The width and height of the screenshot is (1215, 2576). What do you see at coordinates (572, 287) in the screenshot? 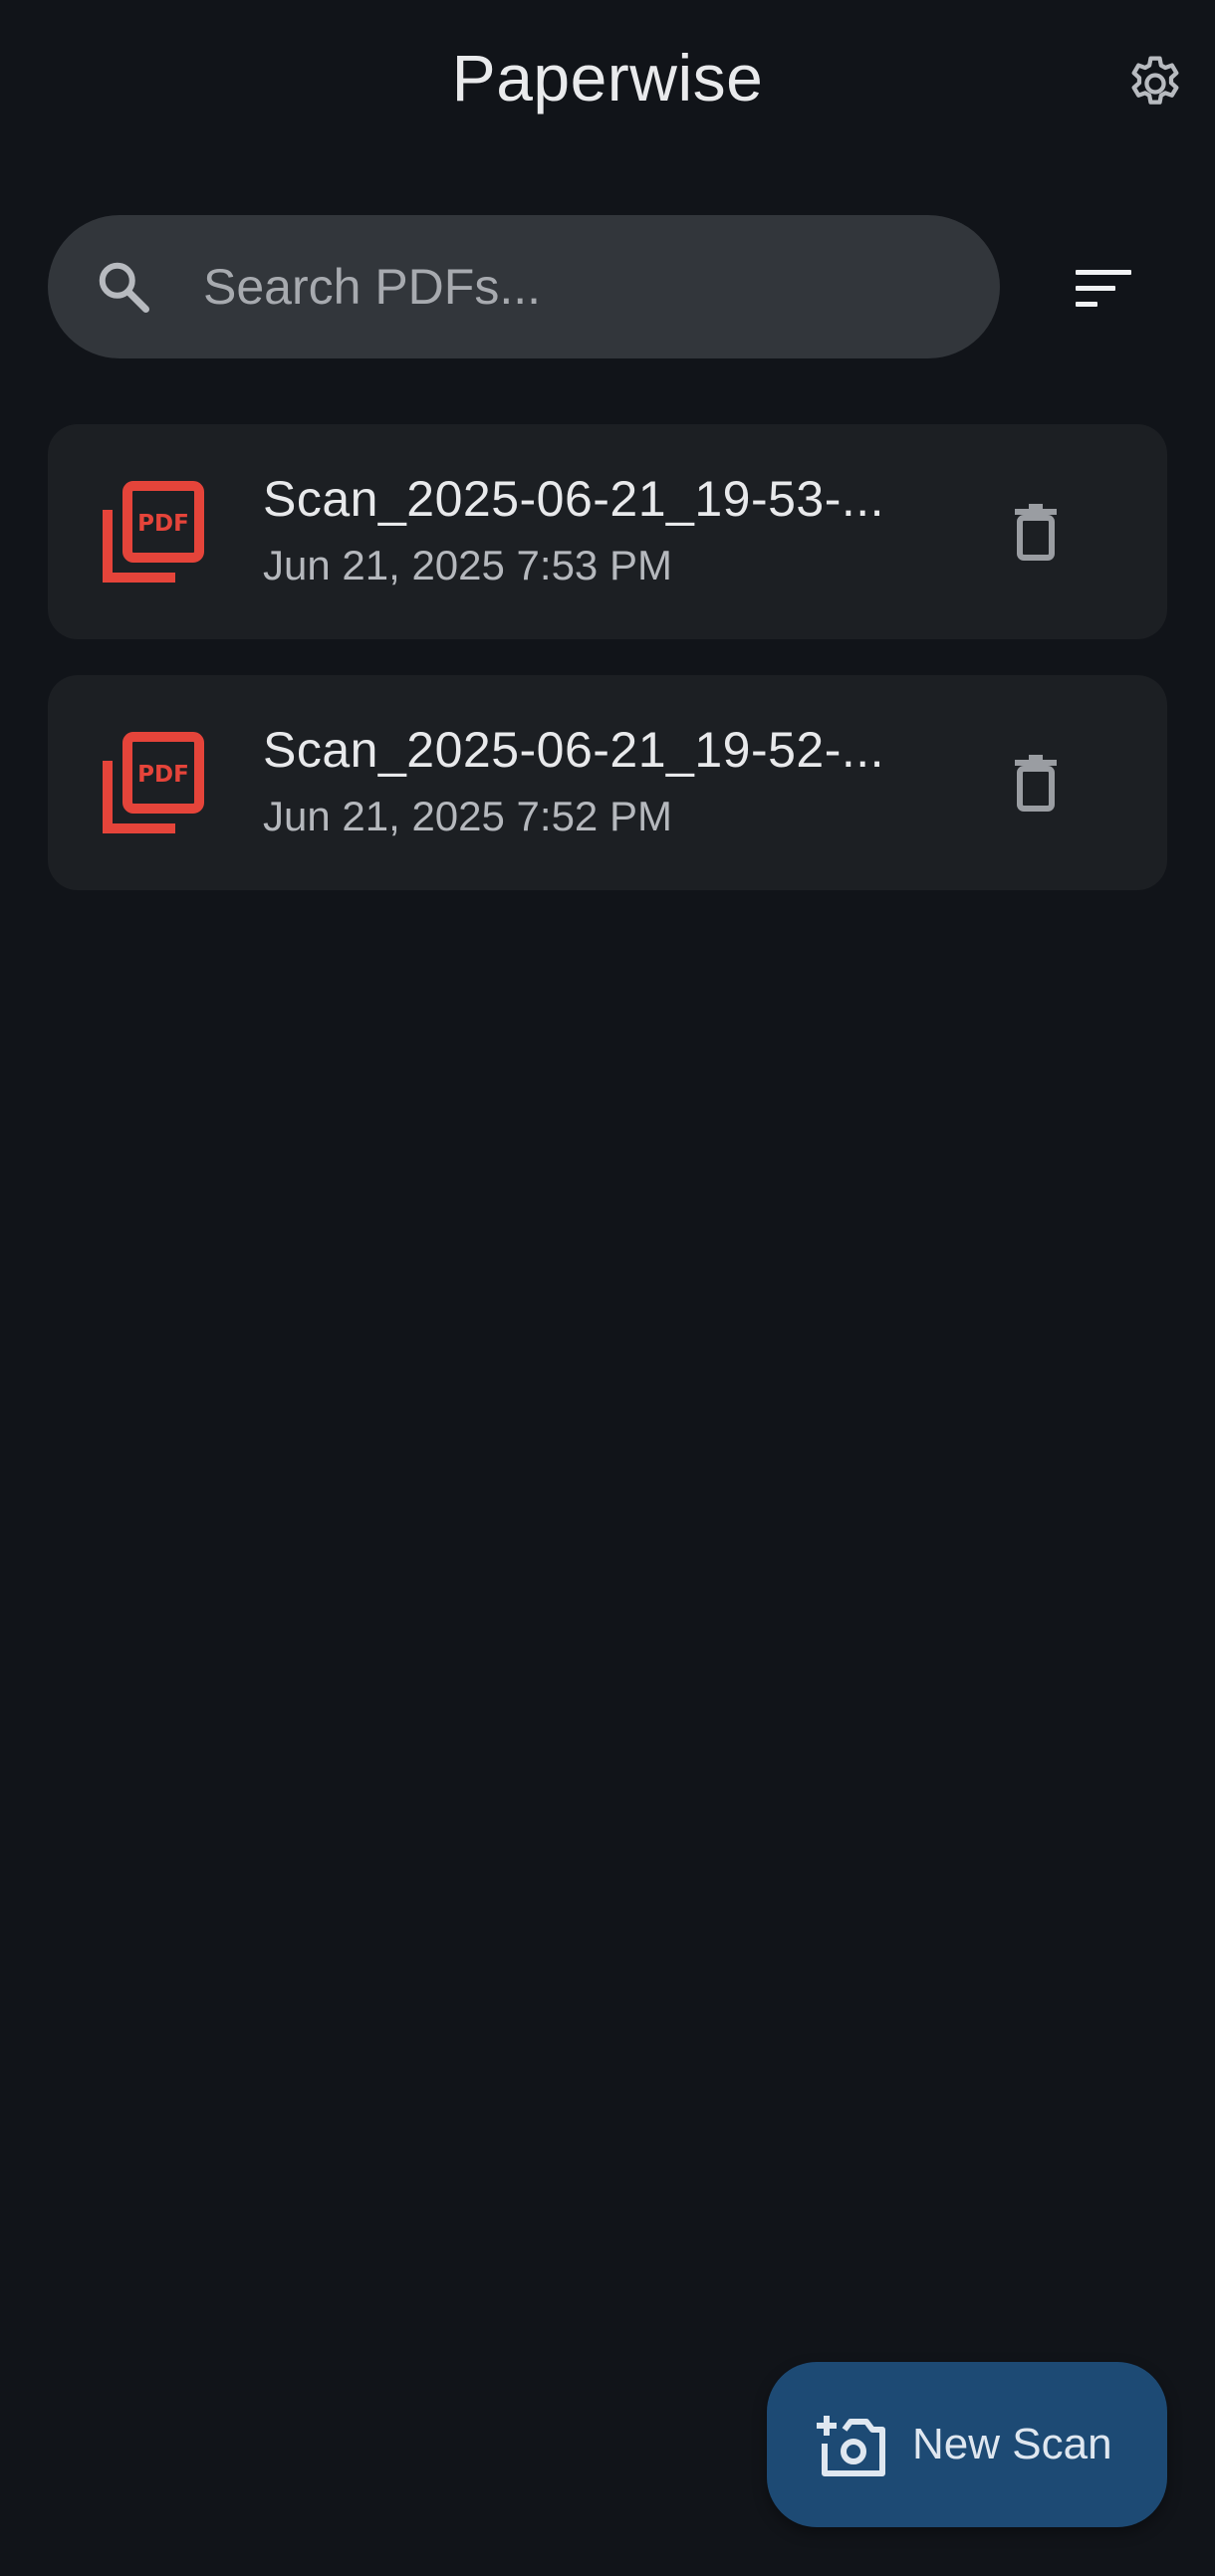
I see `search-input` at bounding box center [572, 287].